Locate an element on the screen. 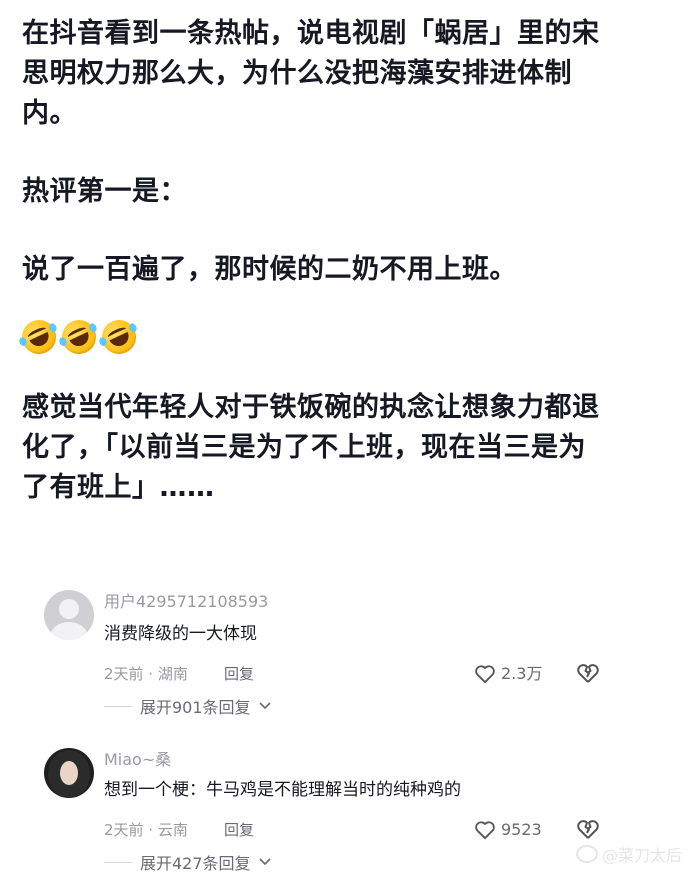 The height and width of the screenshot is (880, 690). post-paragraph-1-line-2: 思明权力那么大，为什么没把海藻安排进体制 is located at coordinates (297, 73).